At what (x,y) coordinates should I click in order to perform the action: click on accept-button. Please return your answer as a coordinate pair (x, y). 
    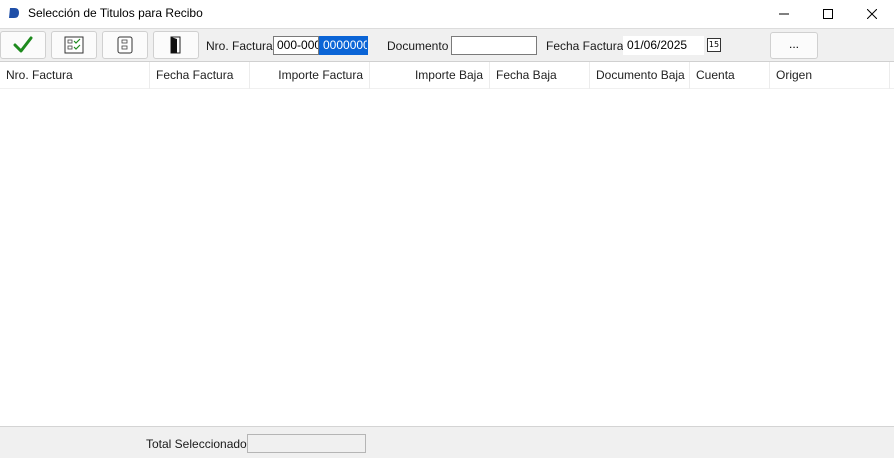
    Looking at the image, I should click on (23, 45).